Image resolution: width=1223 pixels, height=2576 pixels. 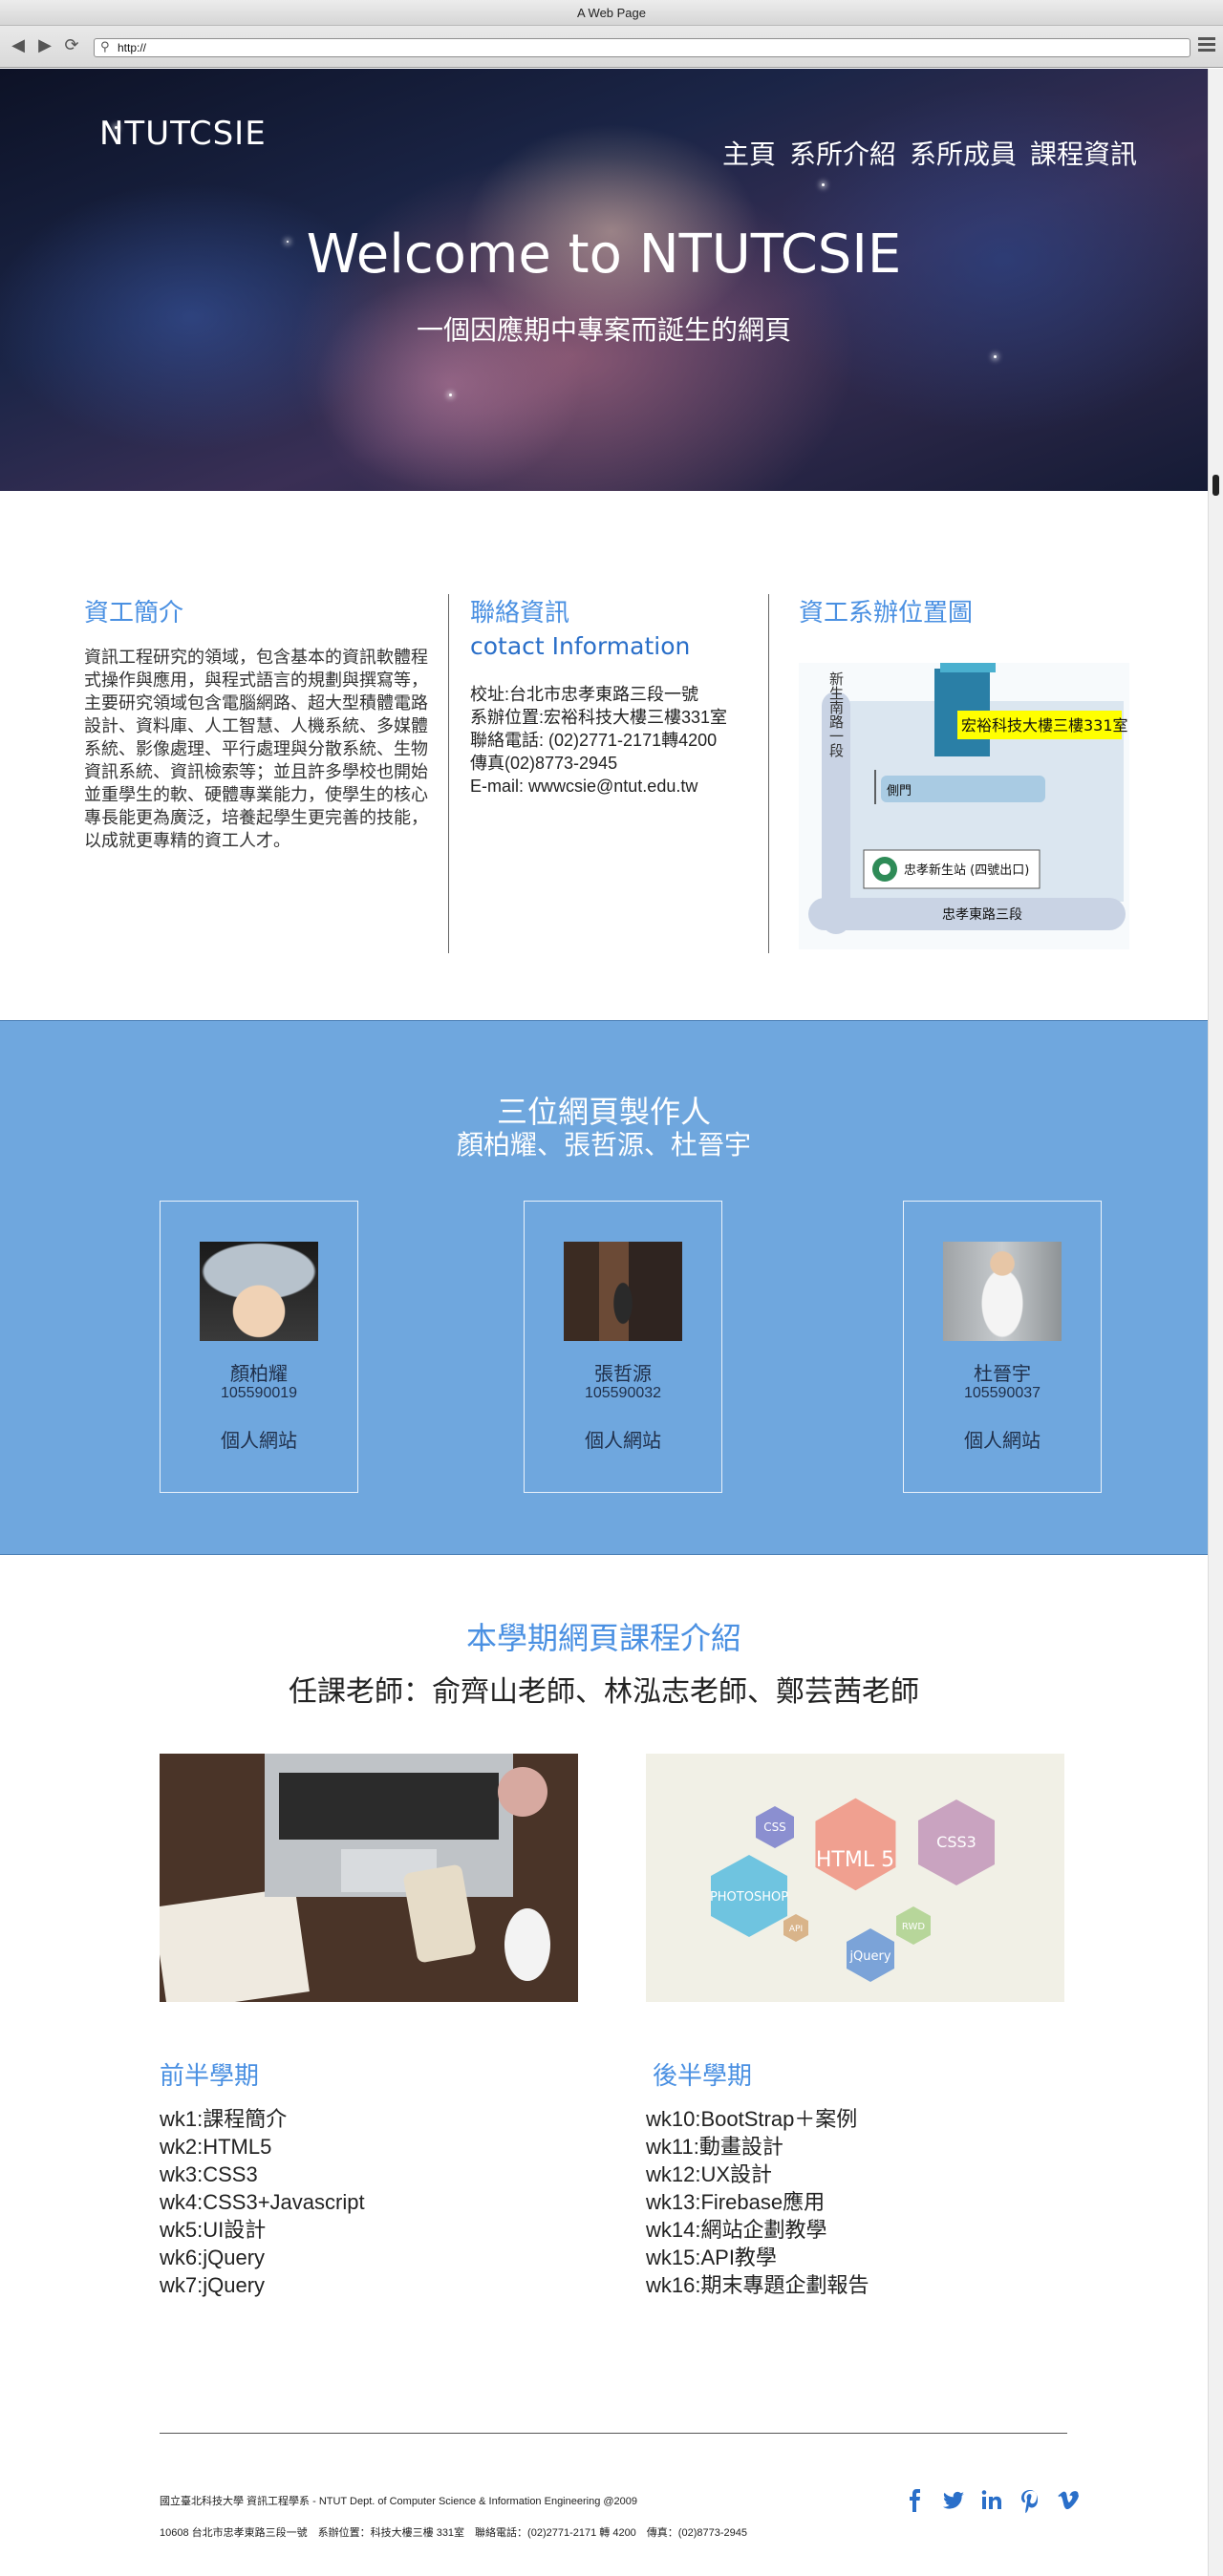 What do you see at coordinates (1002, 1347) in the screenshot?
I see `member-card: 杜晉宇 105590037 個人網站` at bounding box center [1002, 1347].